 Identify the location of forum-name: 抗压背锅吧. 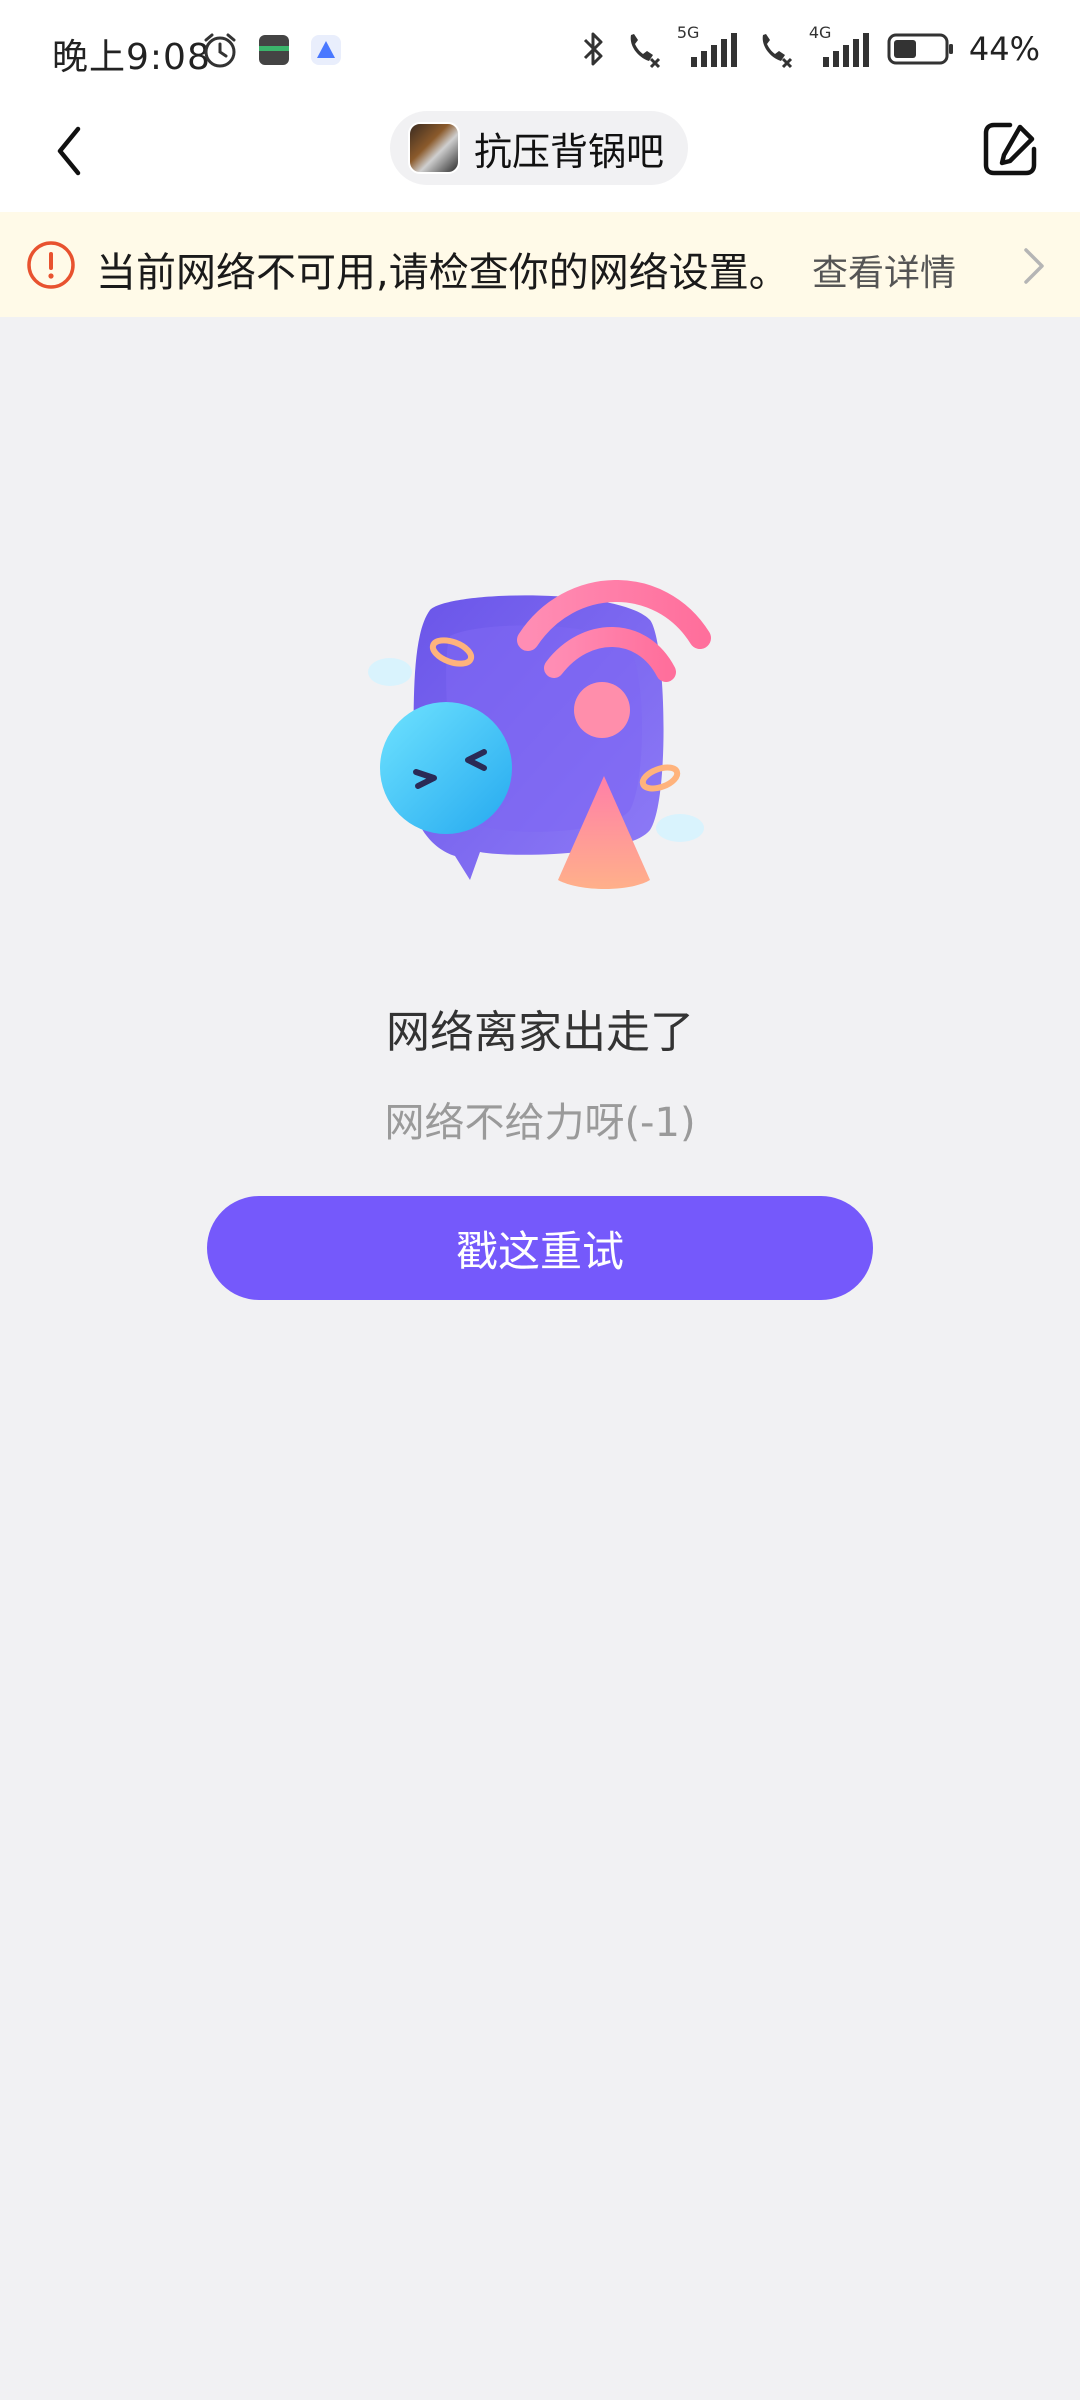
(569, 151).